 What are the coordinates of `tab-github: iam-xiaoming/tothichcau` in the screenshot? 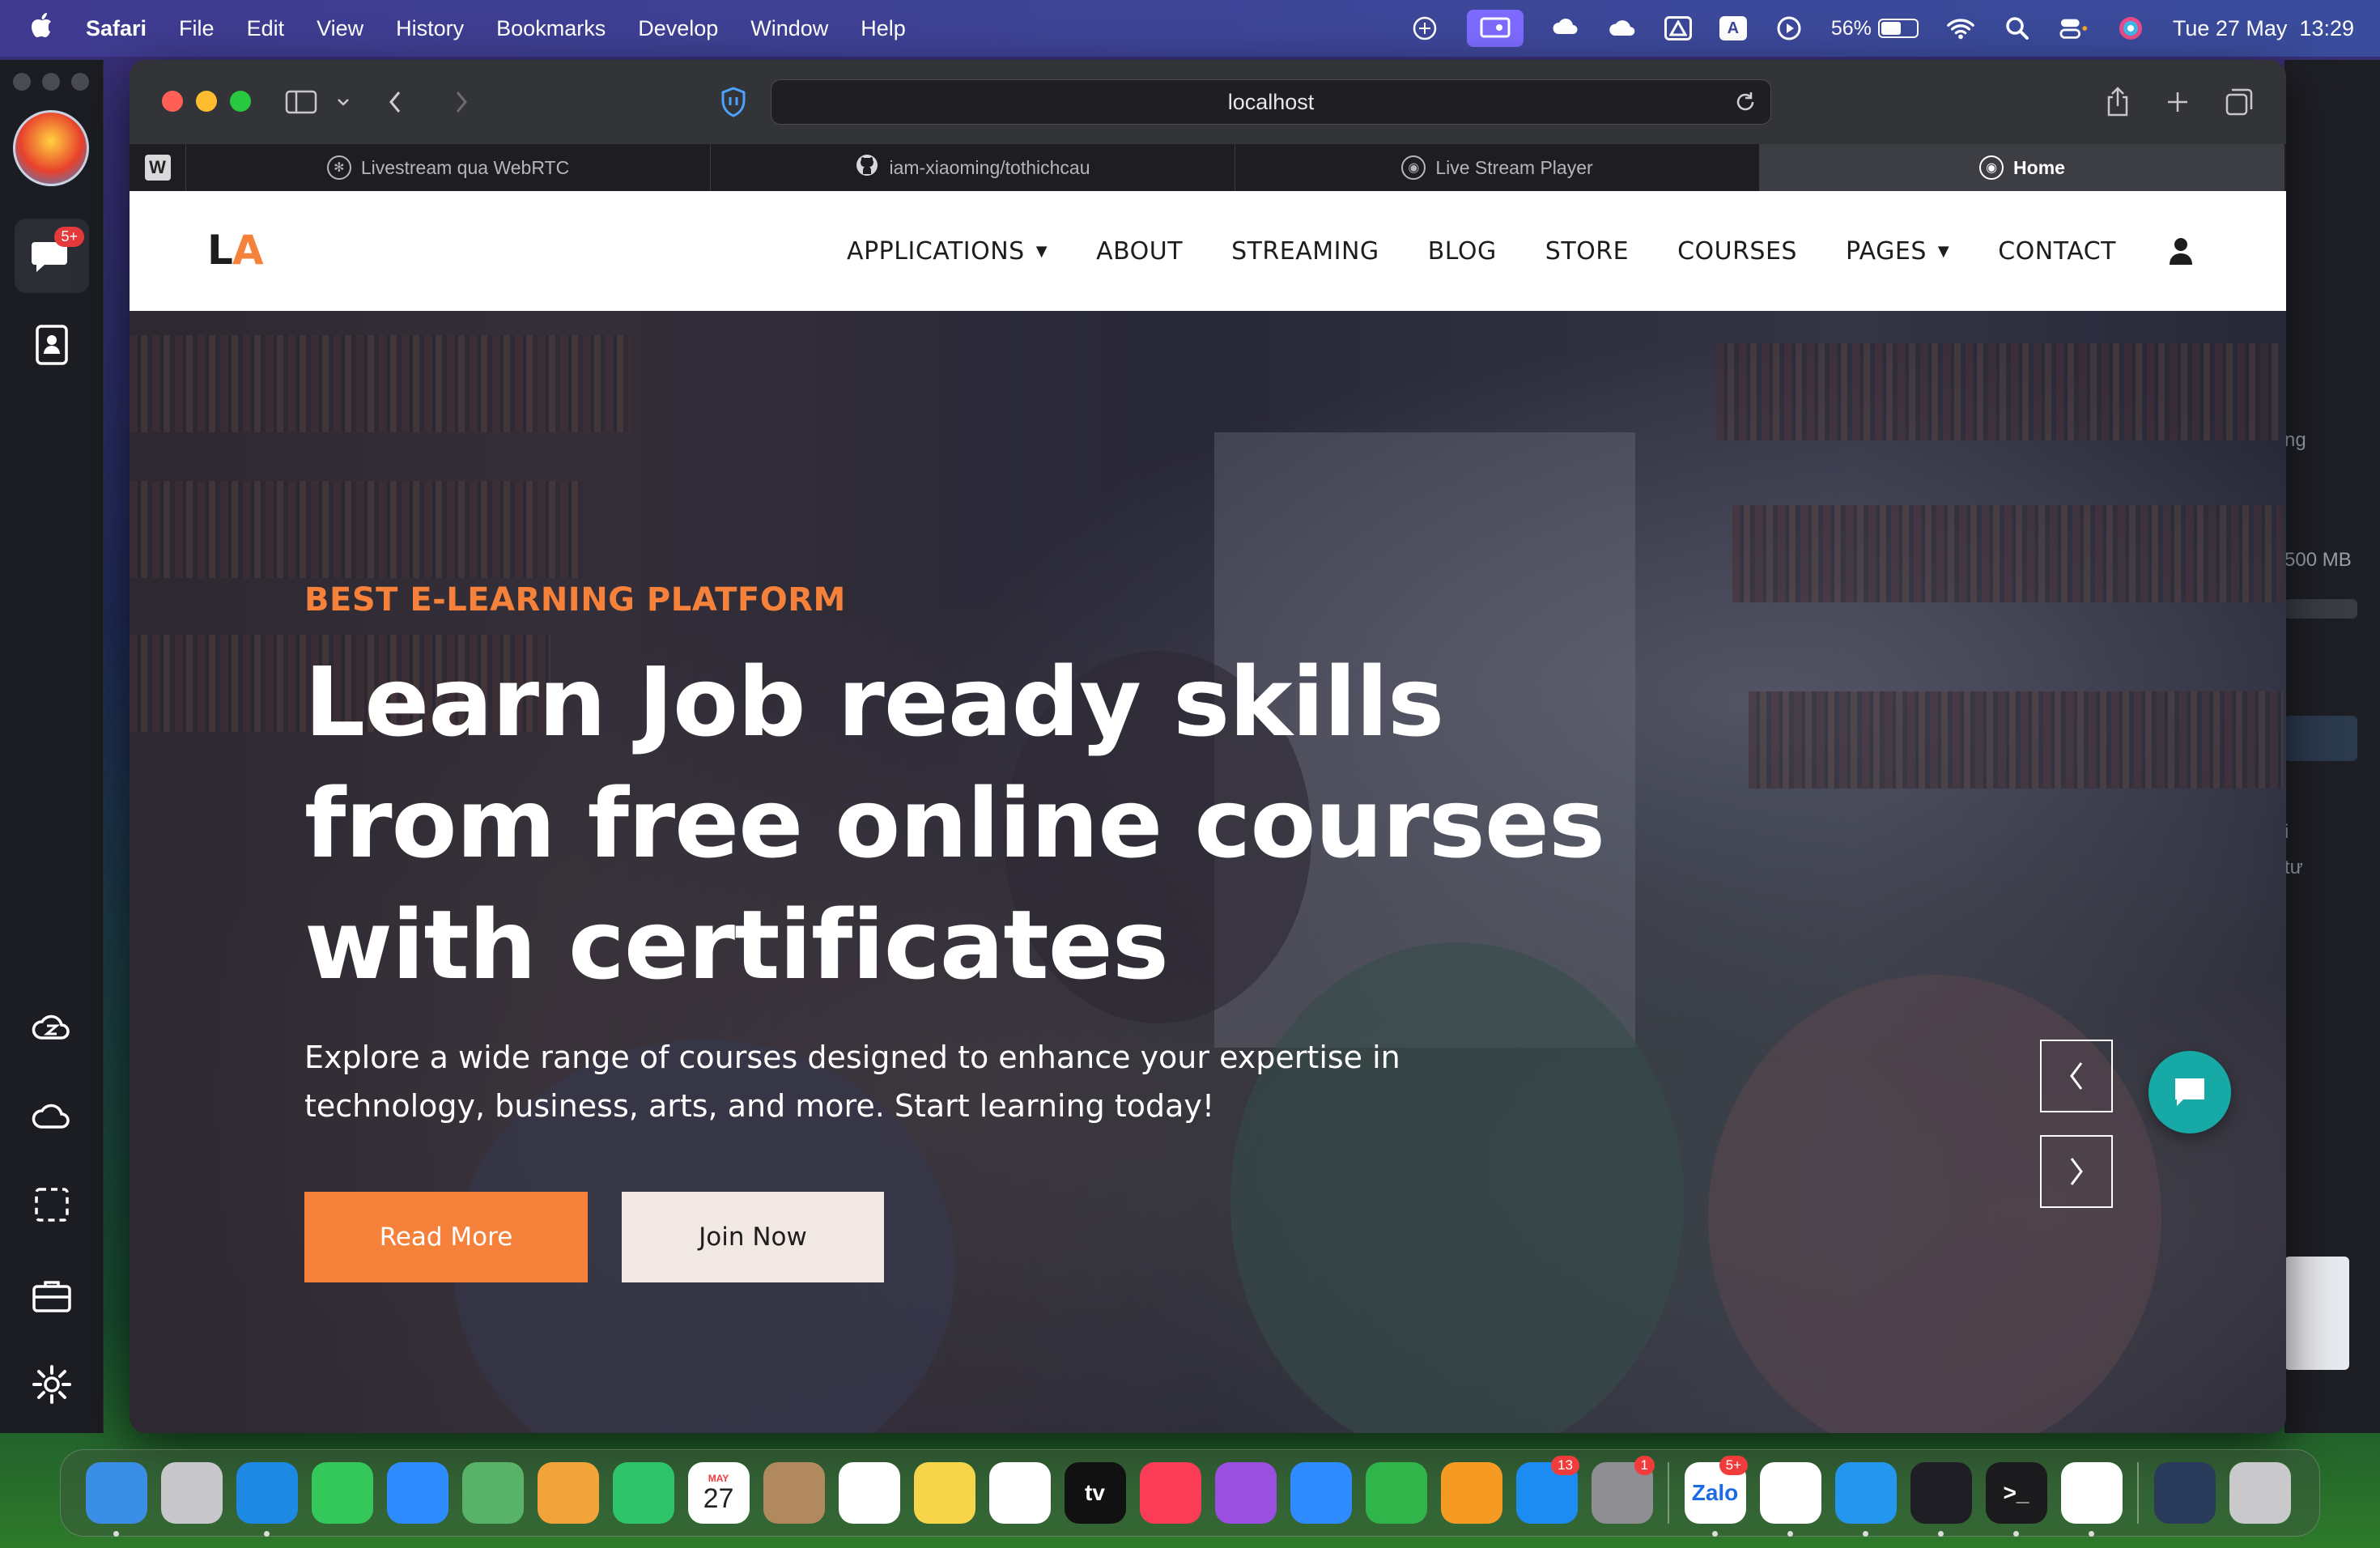 It's located at (973, 167).